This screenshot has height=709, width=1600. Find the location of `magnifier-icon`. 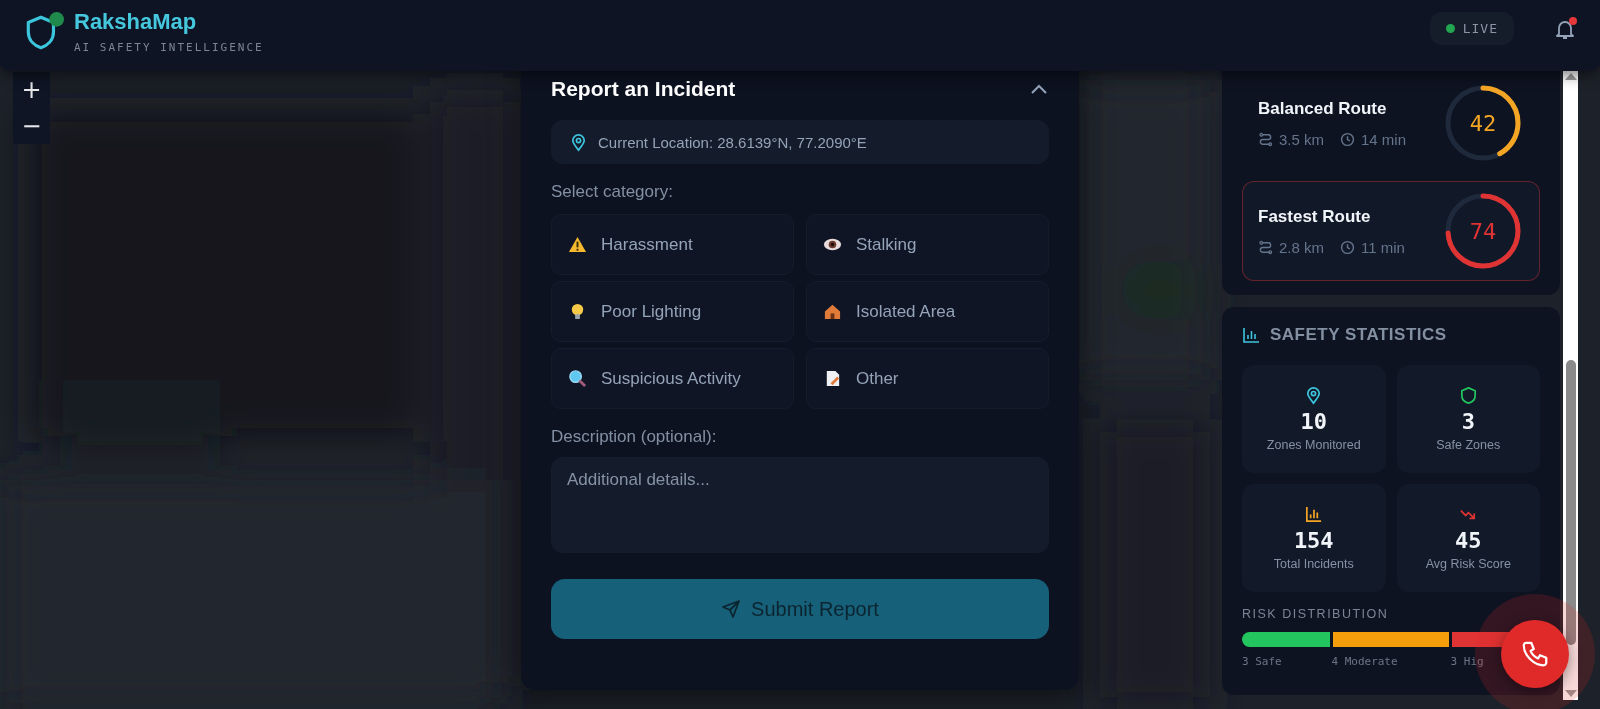

magnifier-icon is located at coordinates (577, 378).